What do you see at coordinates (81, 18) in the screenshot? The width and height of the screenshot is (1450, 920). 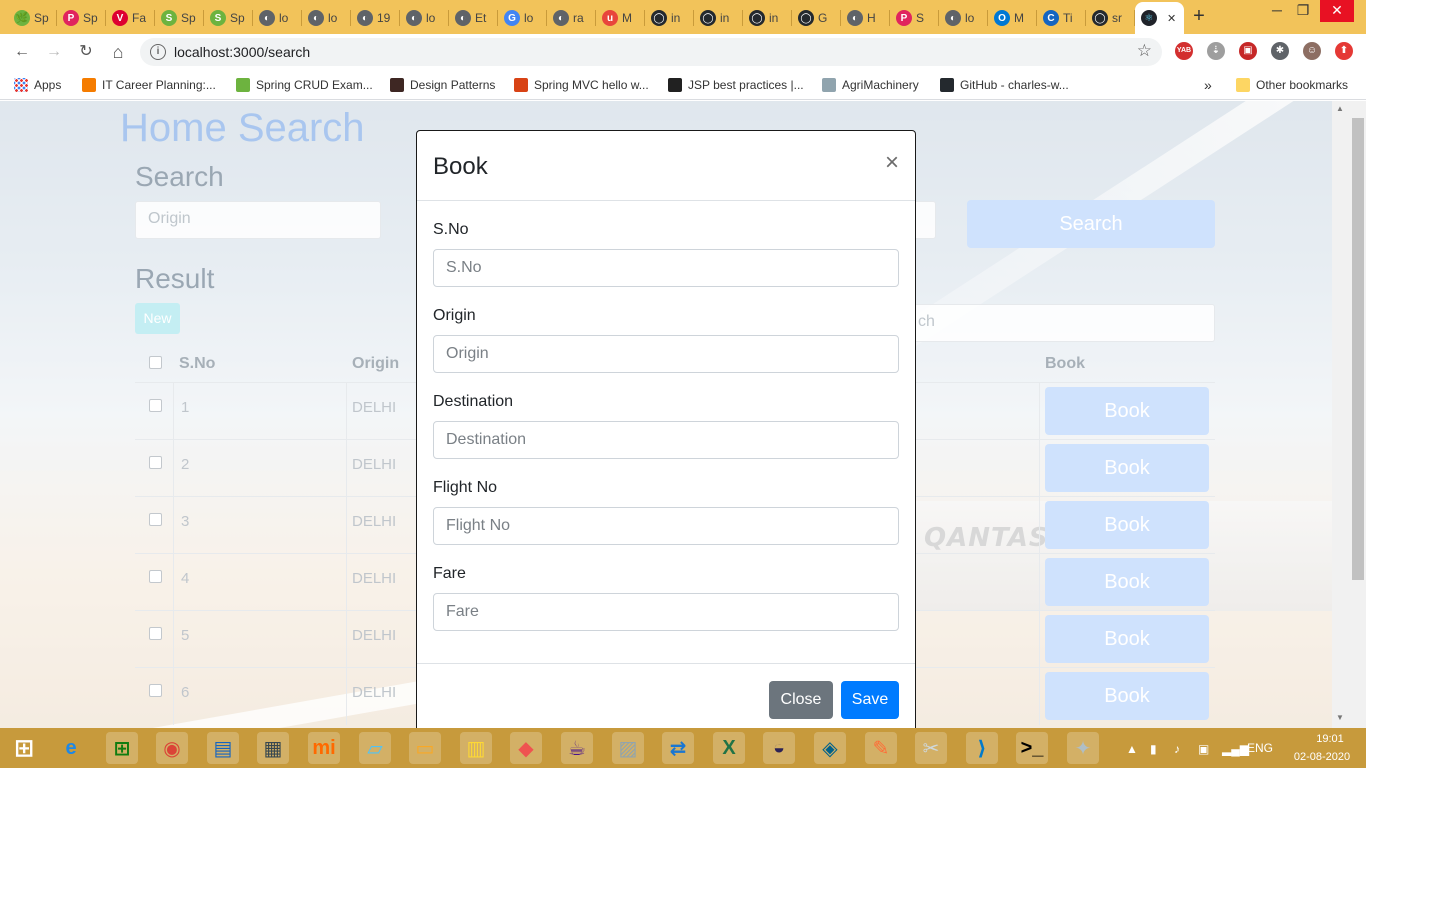 I see `browser-tab: P Sp` at bounding box center [81, 18].